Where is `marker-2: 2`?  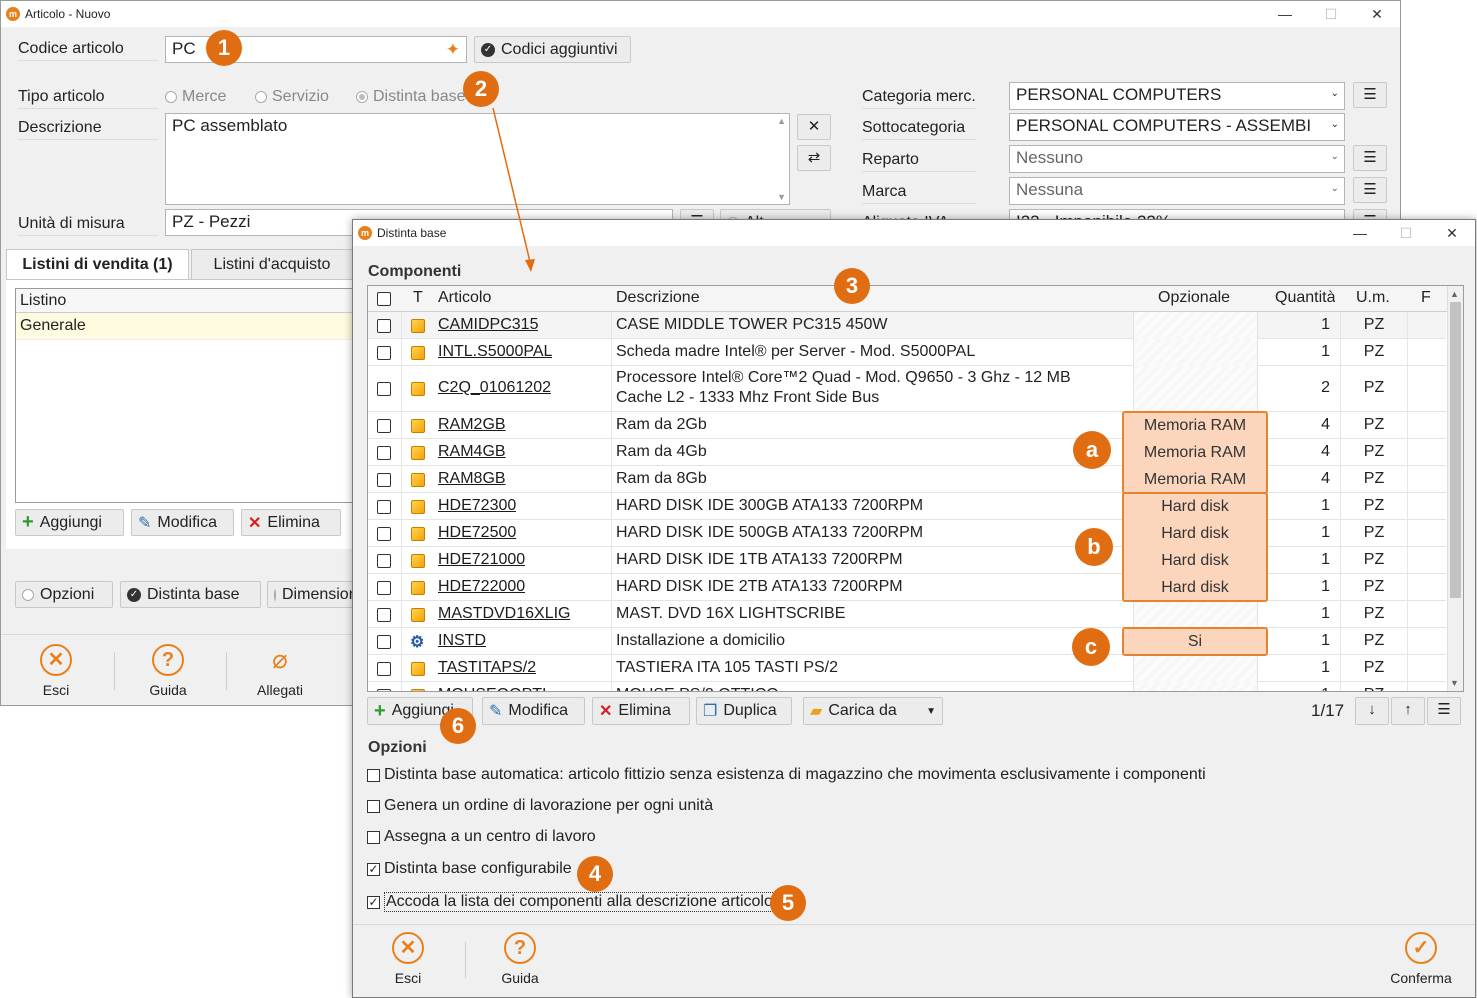
marker-2: 2 is located at coordinates (481, 89).